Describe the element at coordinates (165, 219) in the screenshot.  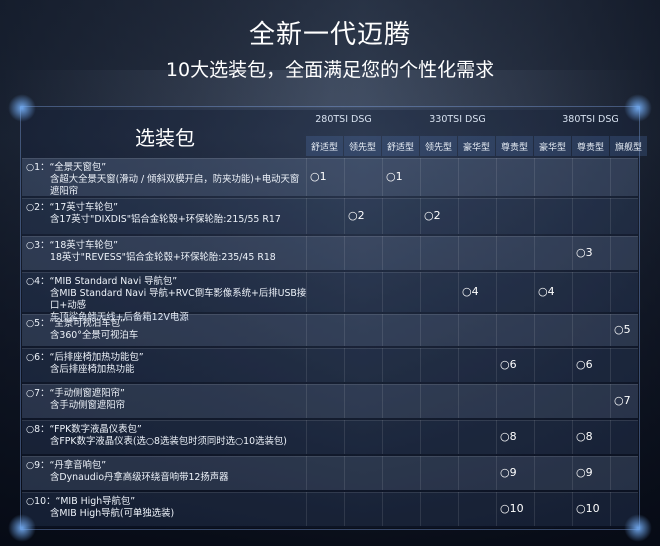
I see `option-label-line2: 含17英寸"DIXDIS"铝合金轮毂+环保轮胎:215/55 R17` at that location.